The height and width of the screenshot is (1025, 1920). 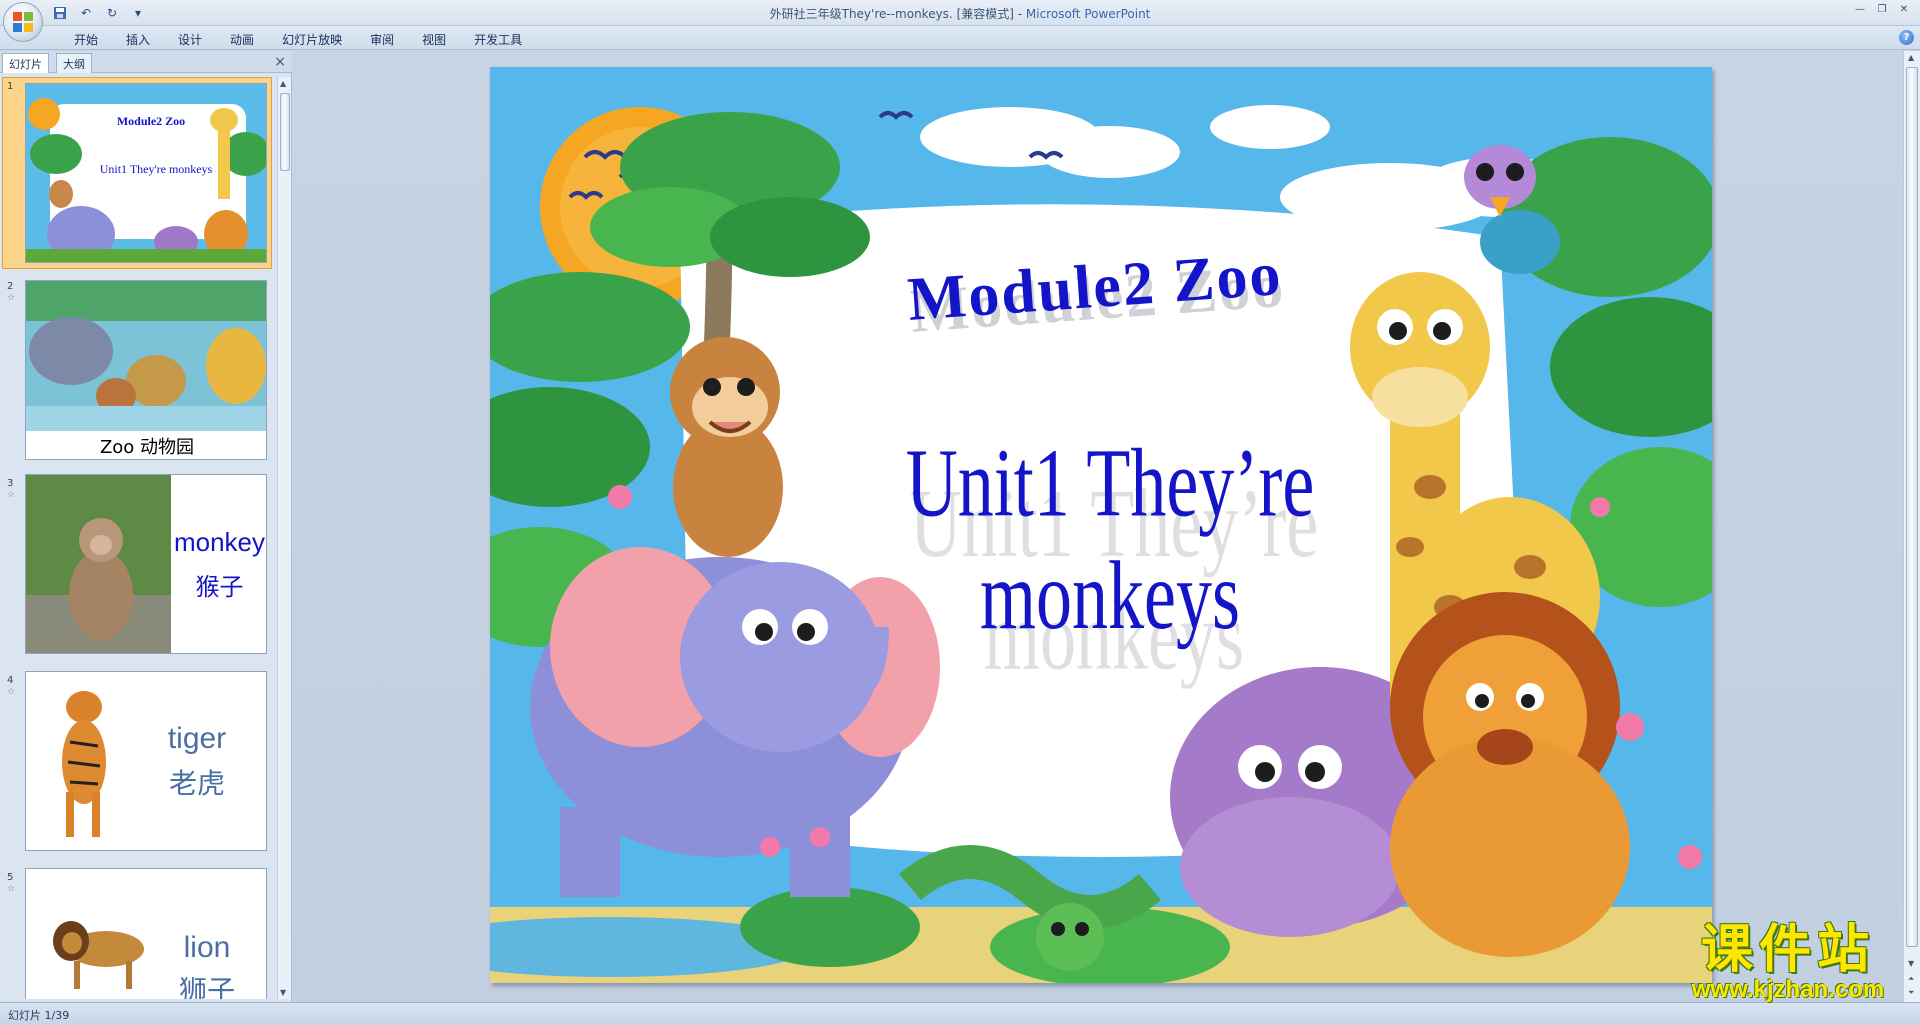 I want to click on restore-icon: ❐, so click(x=1882, y=9).